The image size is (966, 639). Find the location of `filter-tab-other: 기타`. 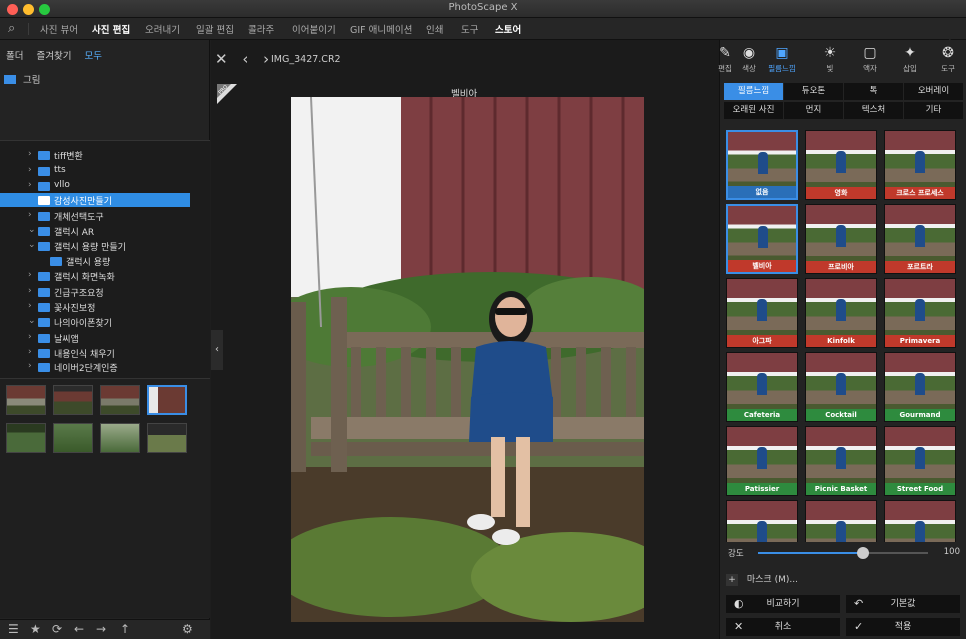

filter-tab-other: 기타 is located at coordinates (933, 110).